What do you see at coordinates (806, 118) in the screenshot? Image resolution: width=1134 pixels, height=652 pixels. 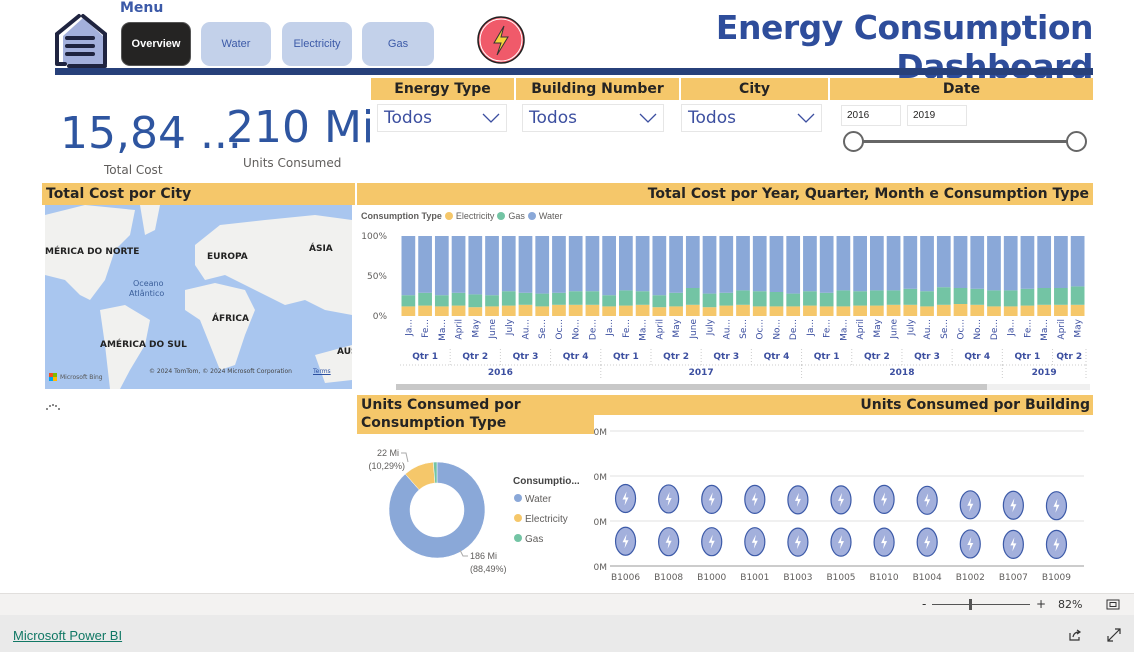 I see `chevron-down-icon` at bounding box center [806, 118].